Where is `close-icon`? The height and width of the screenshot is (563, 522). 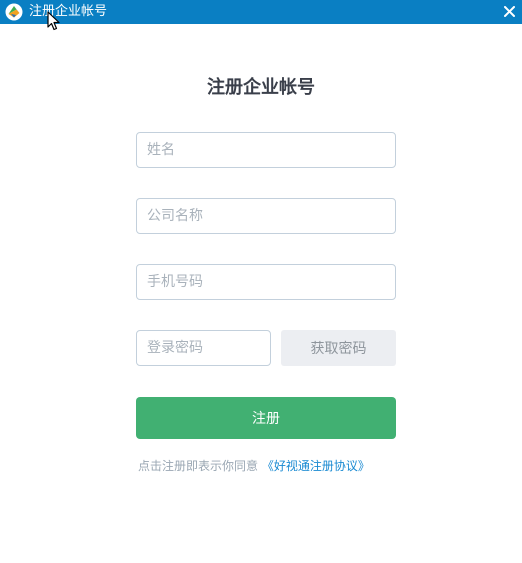 close-icon is located at coordinates (509, 11).